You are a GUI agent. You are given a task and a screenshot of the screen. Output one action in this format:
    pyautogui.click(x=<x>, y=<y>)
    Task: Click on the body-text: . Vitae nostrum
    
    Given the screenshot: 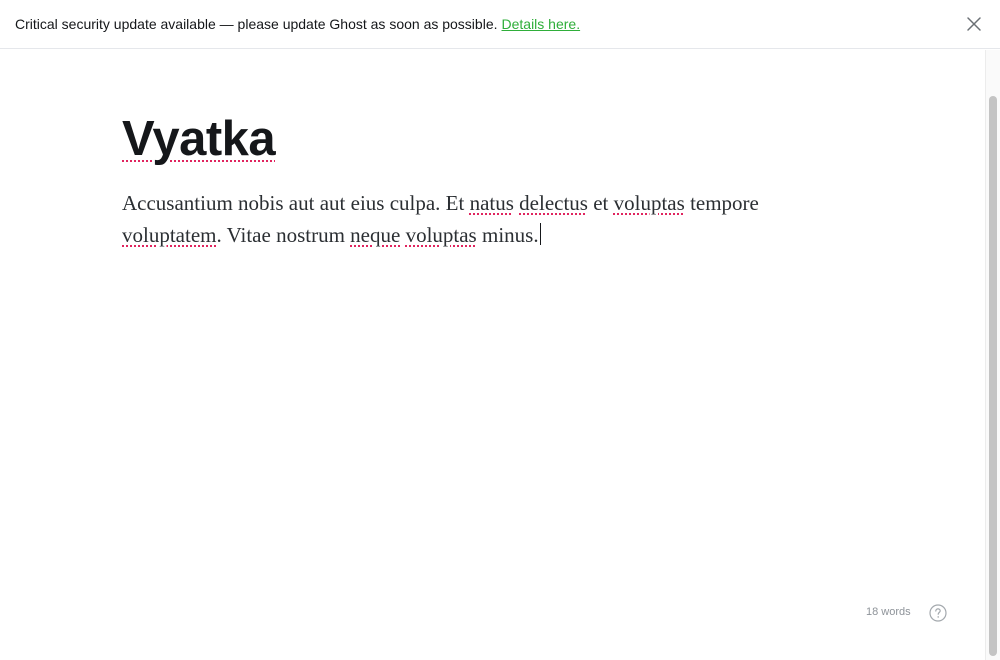 What is the action you would take?
    pyautogui.click(x=283, y=235)
    